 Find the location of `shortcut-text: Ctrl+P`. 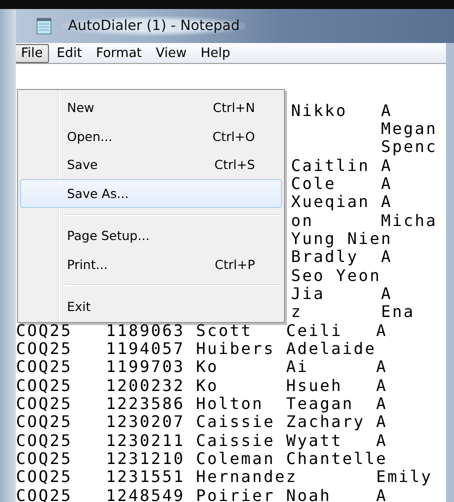

shortcut-text: Ctrl+P is located at coordinates (234, 264).